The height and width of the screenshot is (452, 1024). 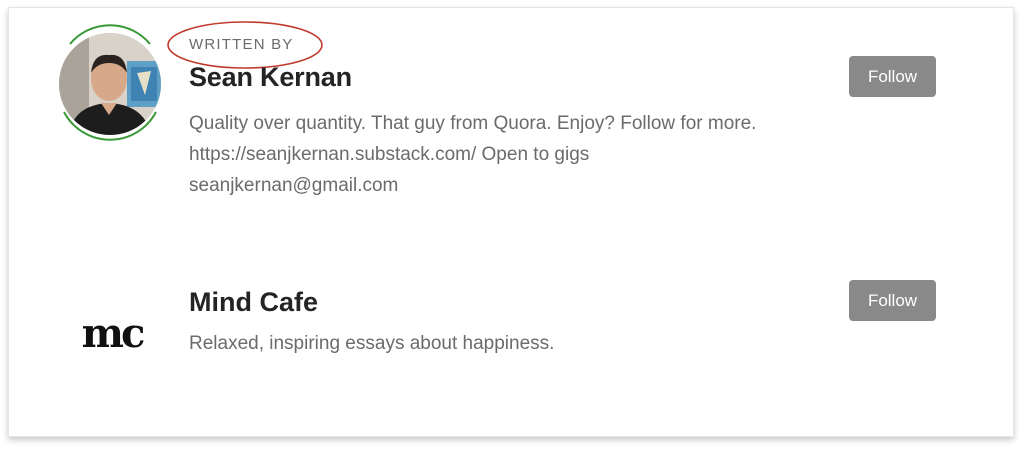 What do you see at coordinates (892, 76) in the screenshot?
I see `follow-author-button: Follow` at bounding box center [892, 76].